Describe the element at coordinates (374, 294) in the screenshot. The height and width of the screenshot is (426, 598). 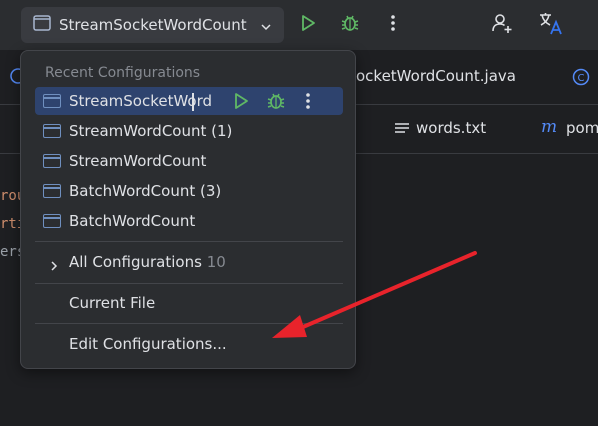
I see `annotation-arrow` at that location.